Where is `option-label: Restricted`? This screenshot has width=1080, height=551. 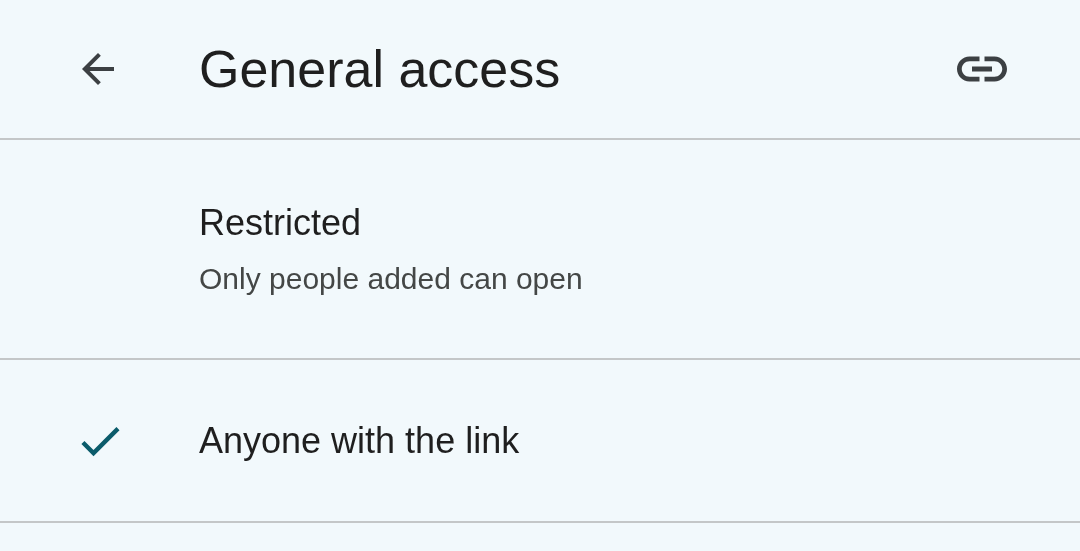
option-label: Restricted is located at coordinates (281, 223).